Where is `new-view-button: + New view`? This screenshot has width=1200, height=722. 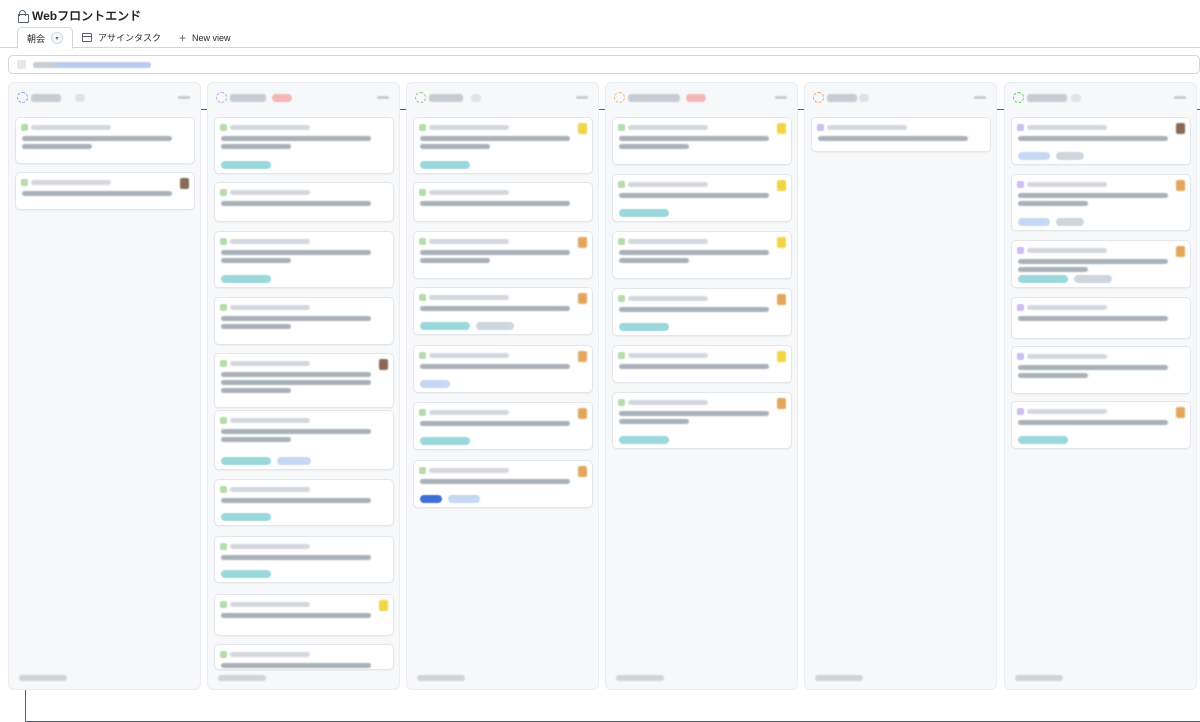 new-view-button: + New view is located at coordinates (205, 37).